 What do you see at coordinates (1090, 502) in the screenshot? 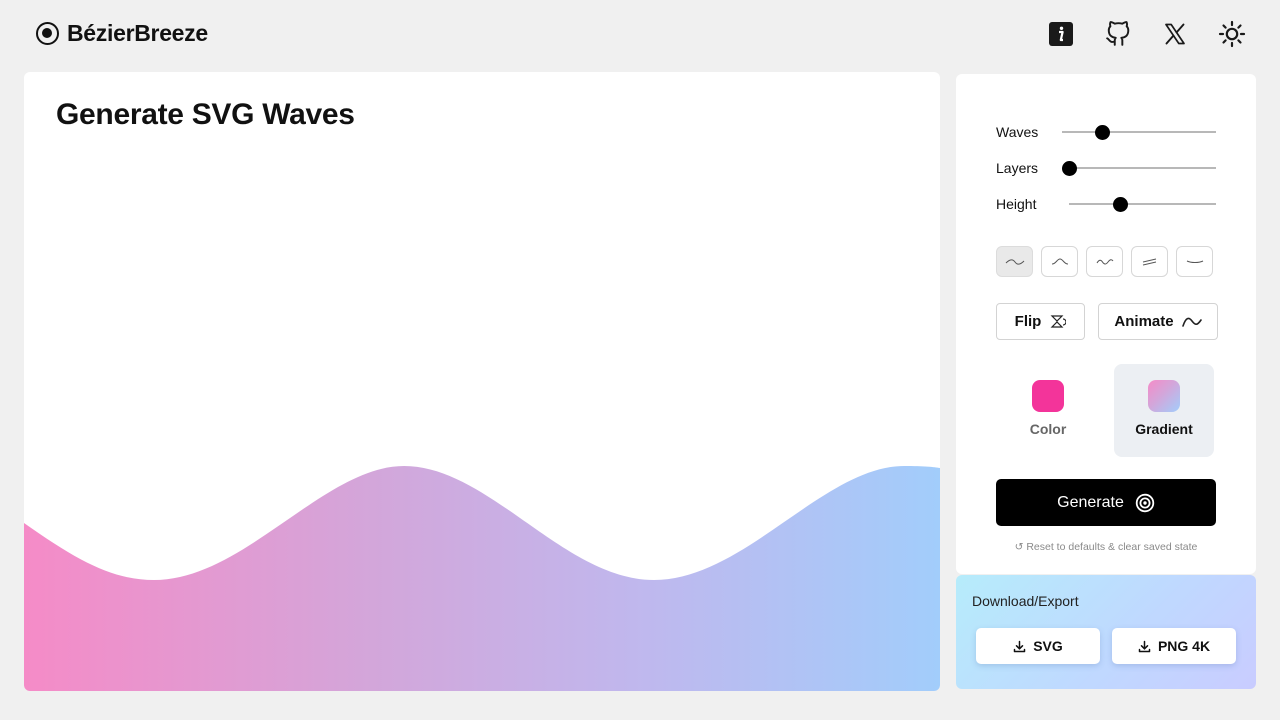
I see `generate-label: Generate` at bounding box center [1090, 502].